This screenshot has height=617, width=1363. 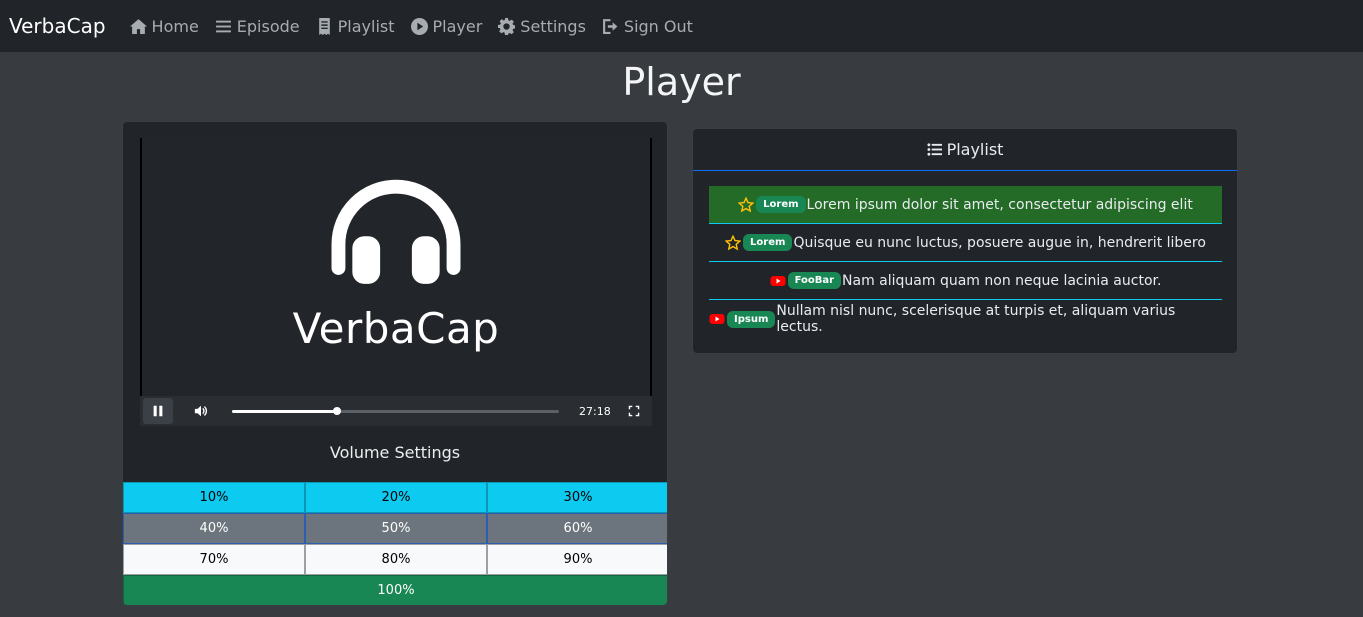 I want to click on volume-50-button: 50%, so click(x=396, y=528).